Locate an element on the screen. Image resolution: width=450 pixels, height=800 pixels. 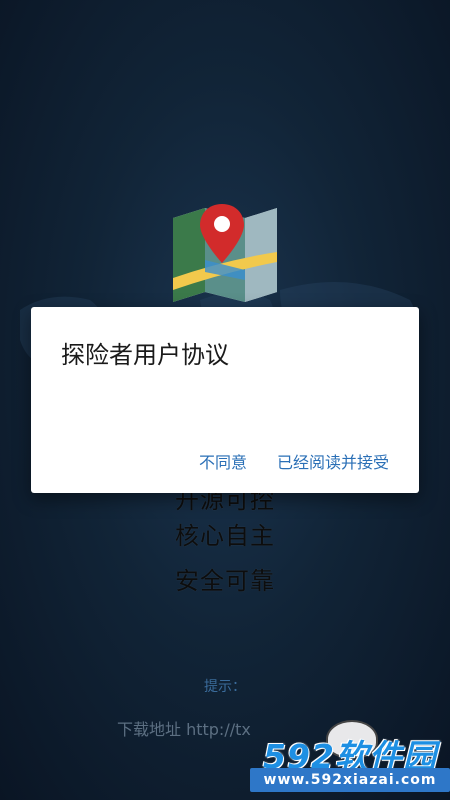
dialog-actions: 不同意 已经阅读并接受 is located at coordinates (294, 461).